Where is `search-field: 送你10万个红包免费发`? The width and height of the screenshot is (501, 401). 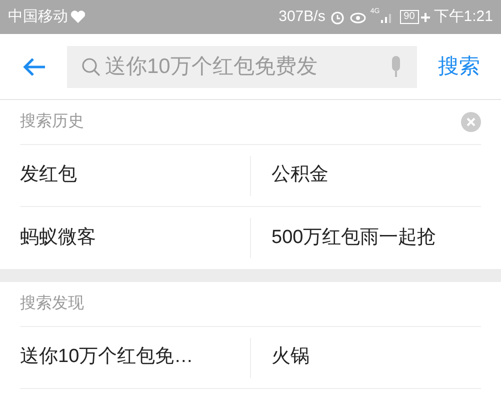 search-field: 送你10万个红包免费发 is located at coordinates (242, 67).